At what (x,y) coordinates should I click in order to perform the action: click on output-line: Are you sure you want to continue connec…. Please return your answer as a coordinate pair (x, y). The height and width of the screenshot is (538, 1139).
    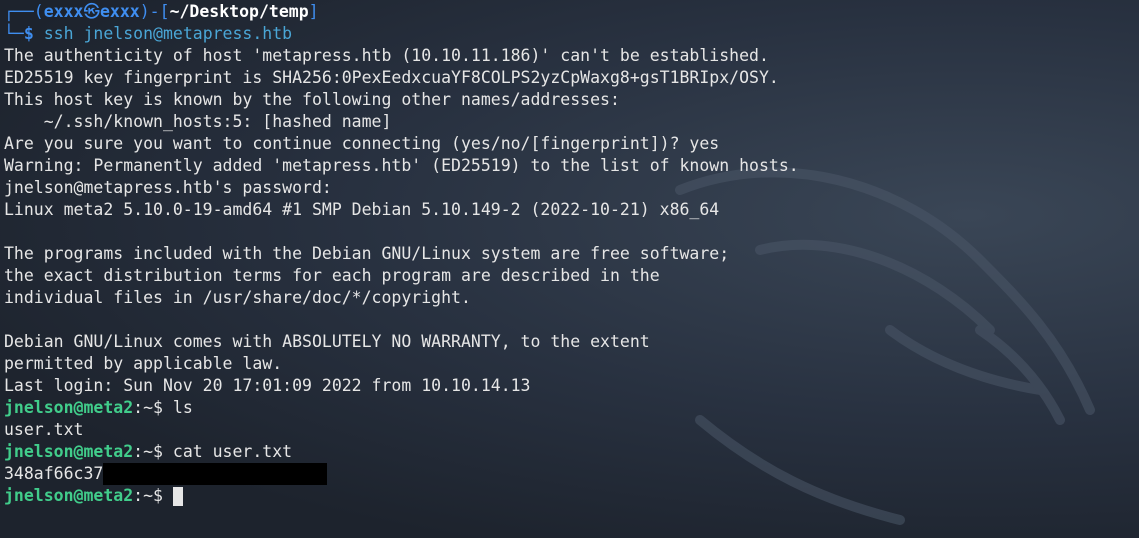
    Looking at the image, I should click on (362, 143).